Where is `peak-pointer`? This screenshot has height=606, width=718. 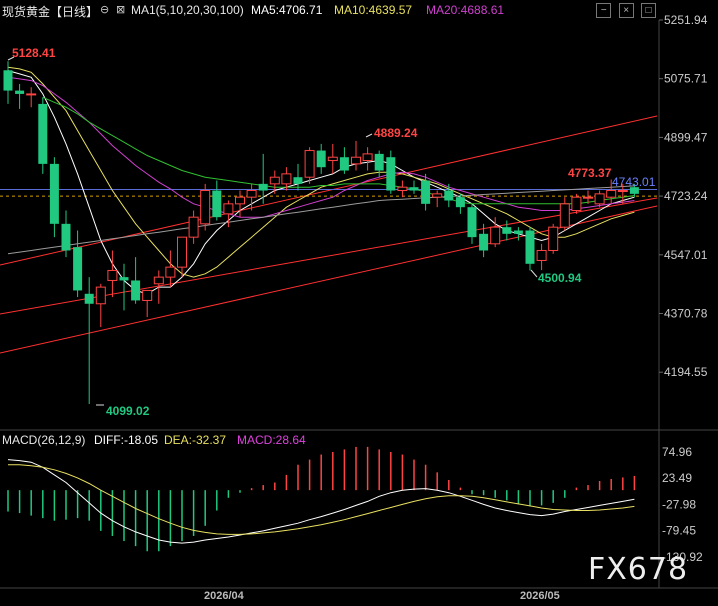 peak-pointer is located at coordinates (369, 135).